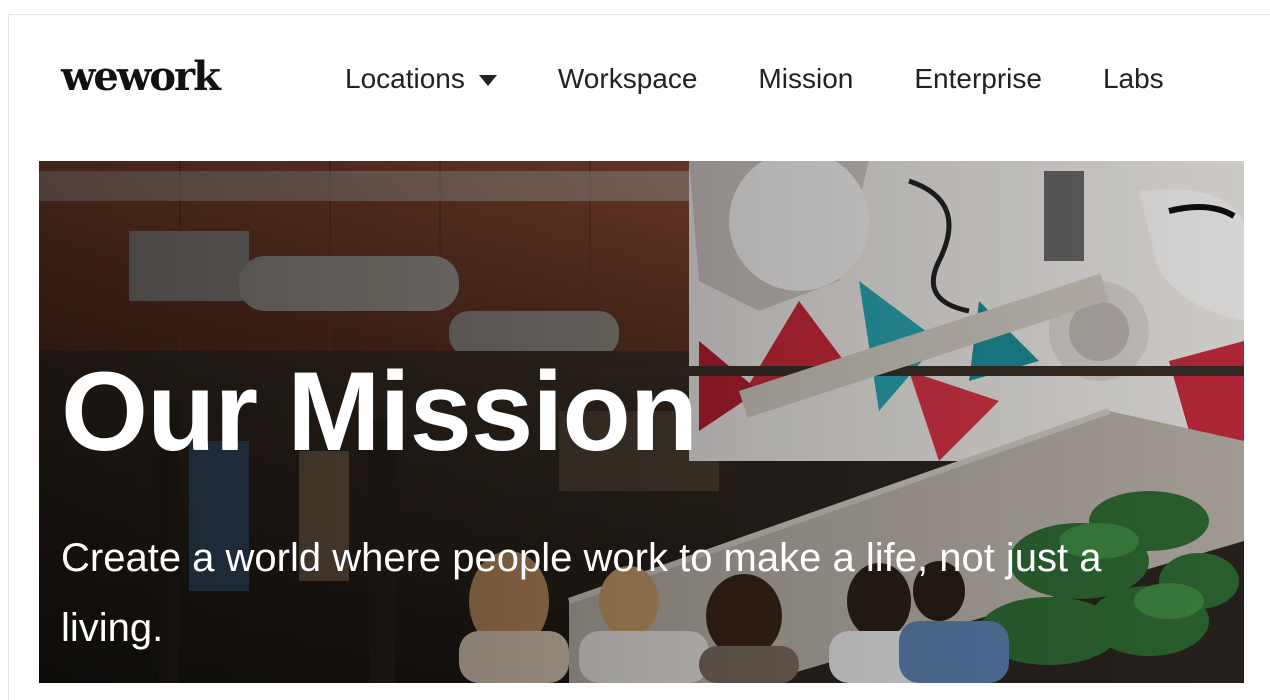 The image size is (1270, 700). I want to click on nav-enterprise: Enterprise, so click(978, 79).